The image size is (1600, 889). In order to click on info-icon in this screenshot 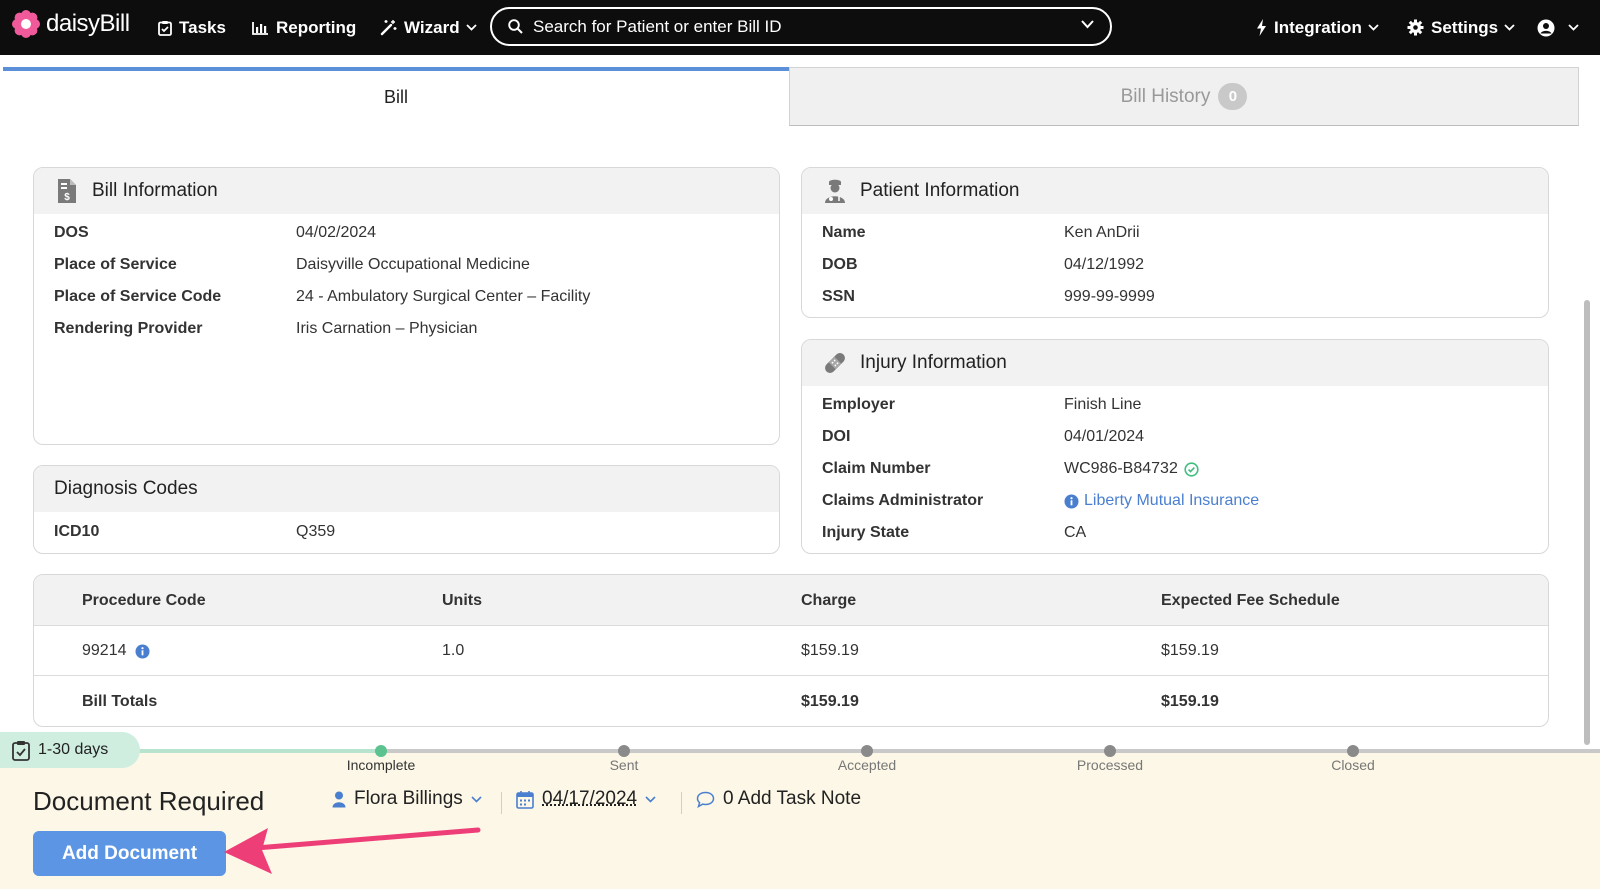, I will do `click(142, 651)`.